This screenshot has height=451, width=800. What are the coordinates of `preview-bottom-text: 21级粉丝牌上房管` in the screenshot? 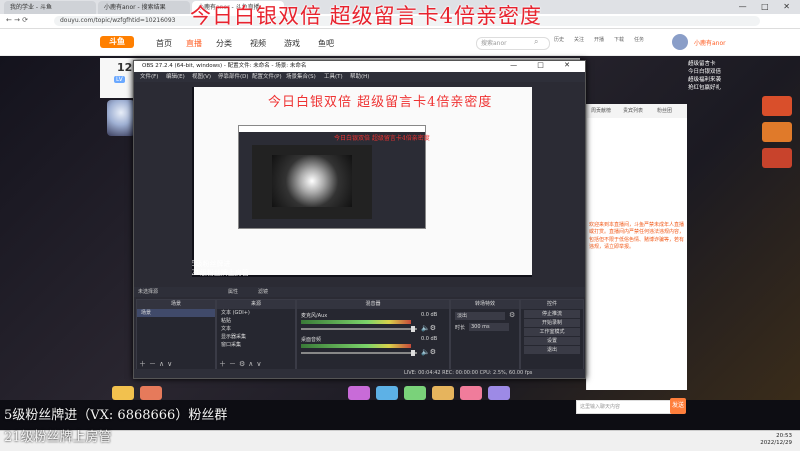 It's located at (220, 273).